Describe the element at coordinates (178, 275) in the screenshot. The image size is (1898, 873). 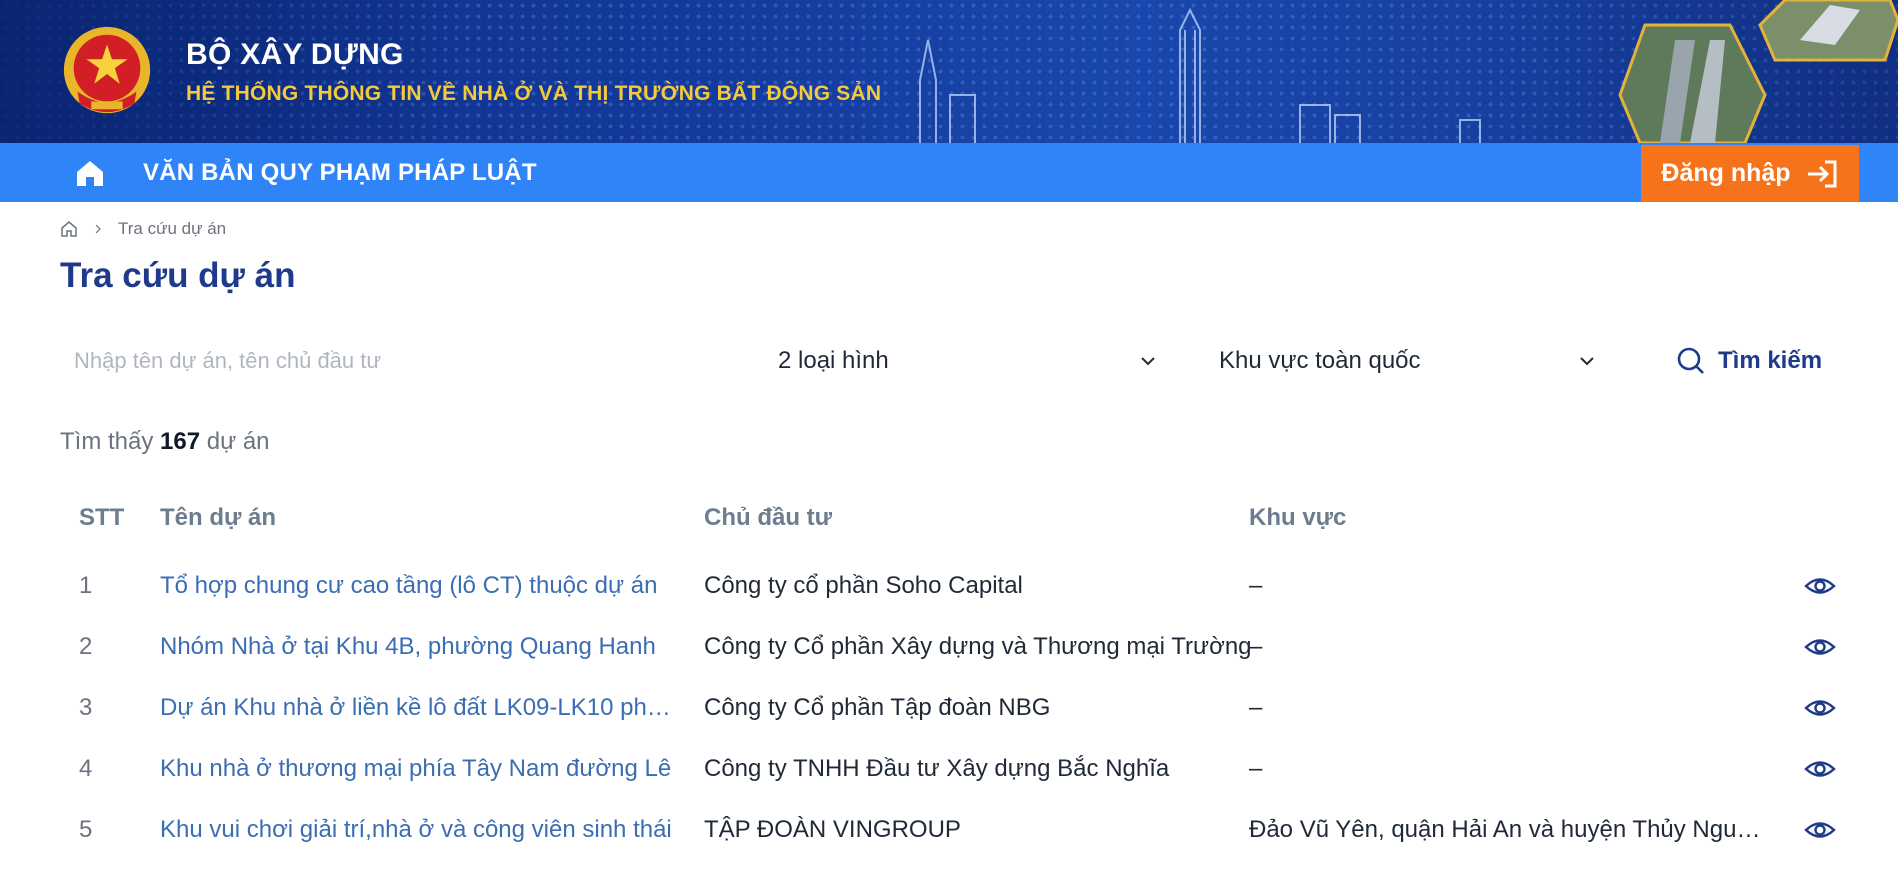
I see `page-title: Tra cứu dự án` at that location.